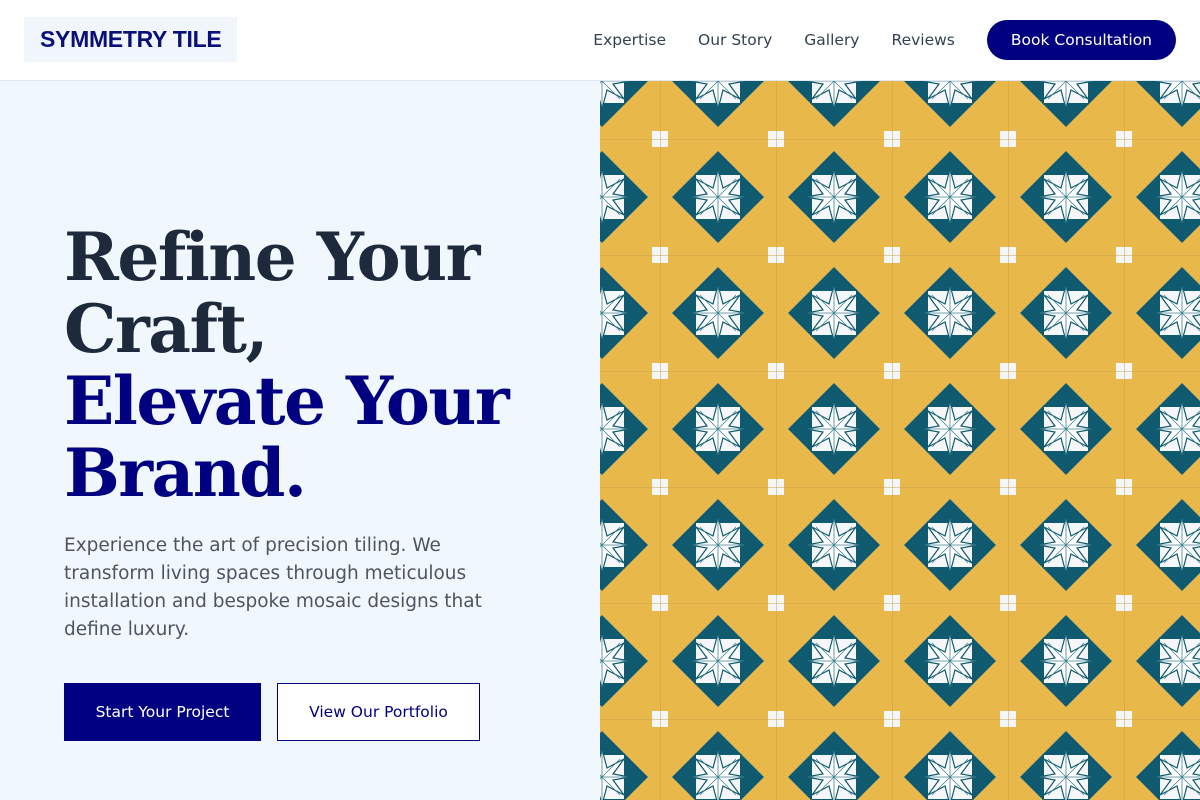 The height and width of the screenshot is (800, 1200). What do you see at coordinates (272, 257) in the screenshot?
I see `headline-line-1: Refine Your` at bounding box center [272, 257].